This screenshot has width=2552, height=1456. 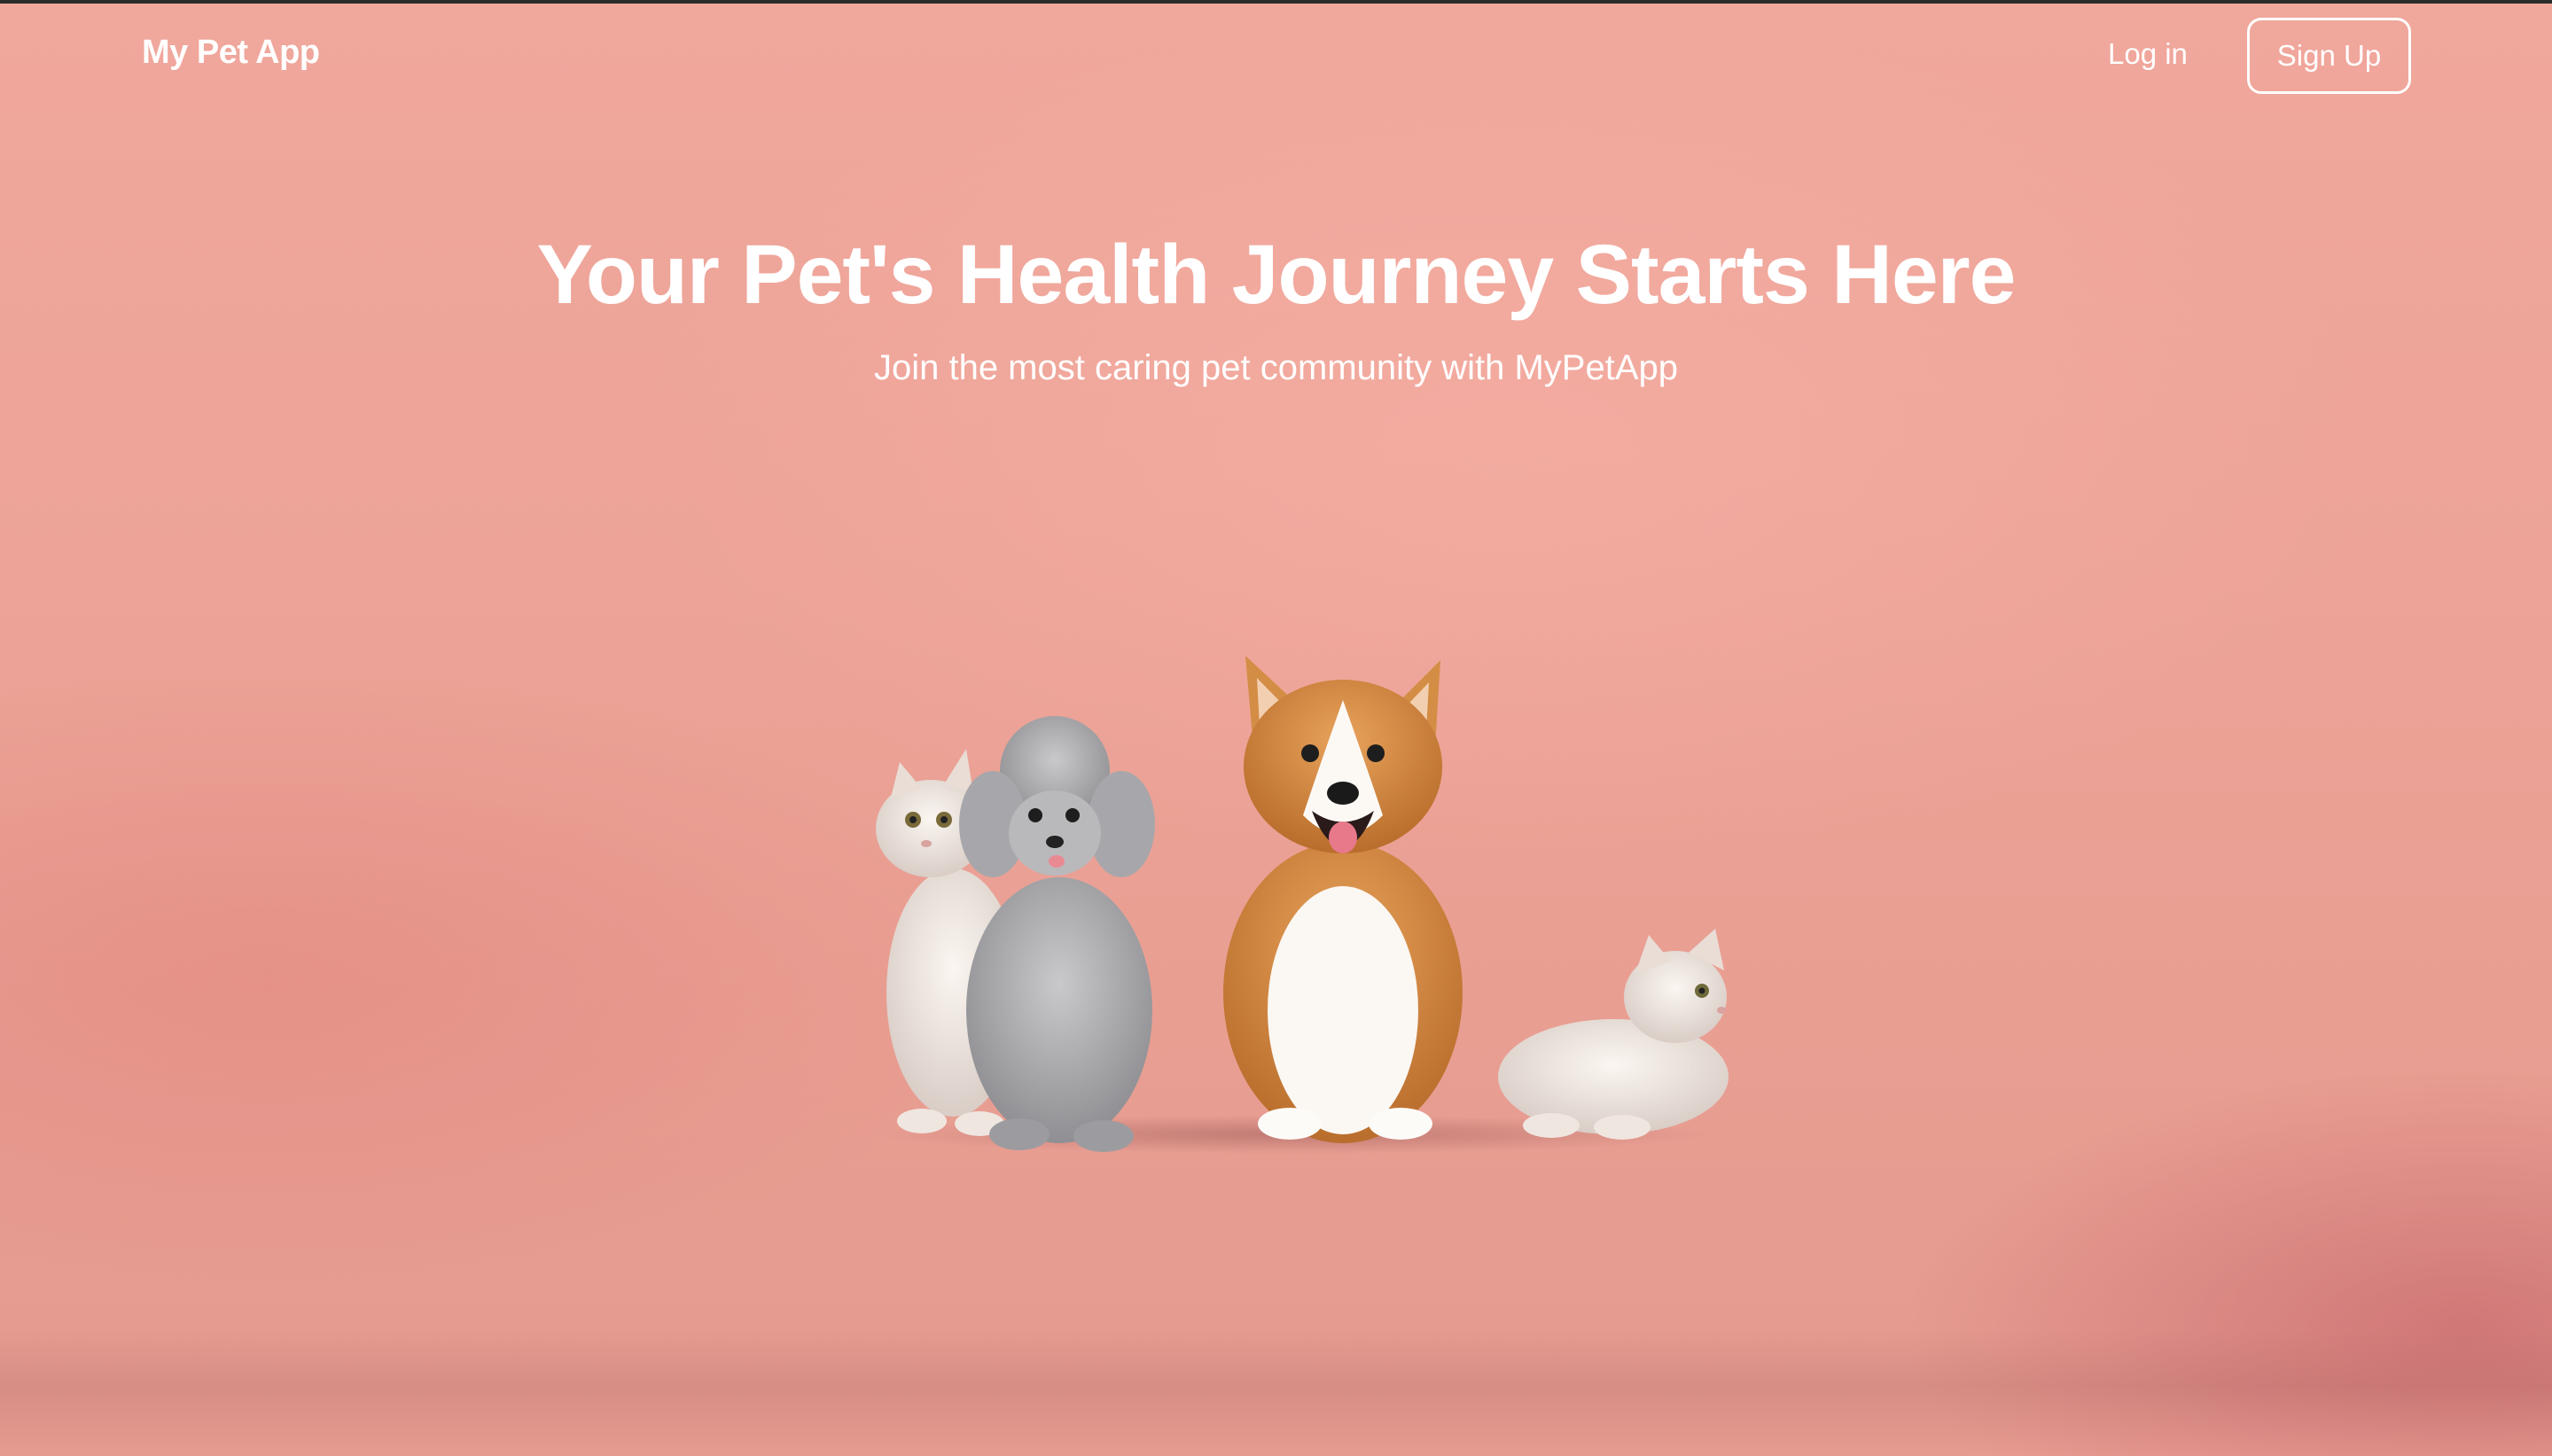 I want to click on hero-title: Your Pet's Health Journey Starts Here, so click(x=1276, y=275).